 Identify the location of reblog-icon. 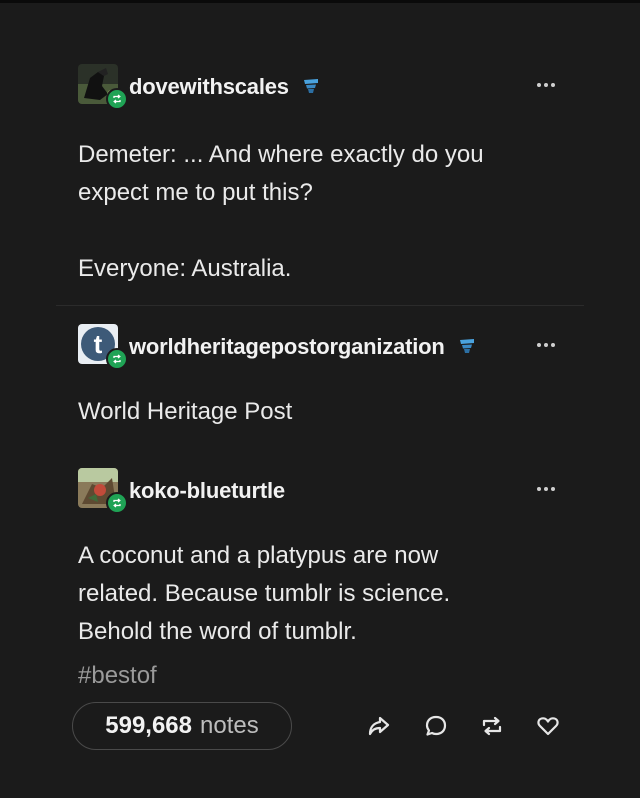
(492, 726).